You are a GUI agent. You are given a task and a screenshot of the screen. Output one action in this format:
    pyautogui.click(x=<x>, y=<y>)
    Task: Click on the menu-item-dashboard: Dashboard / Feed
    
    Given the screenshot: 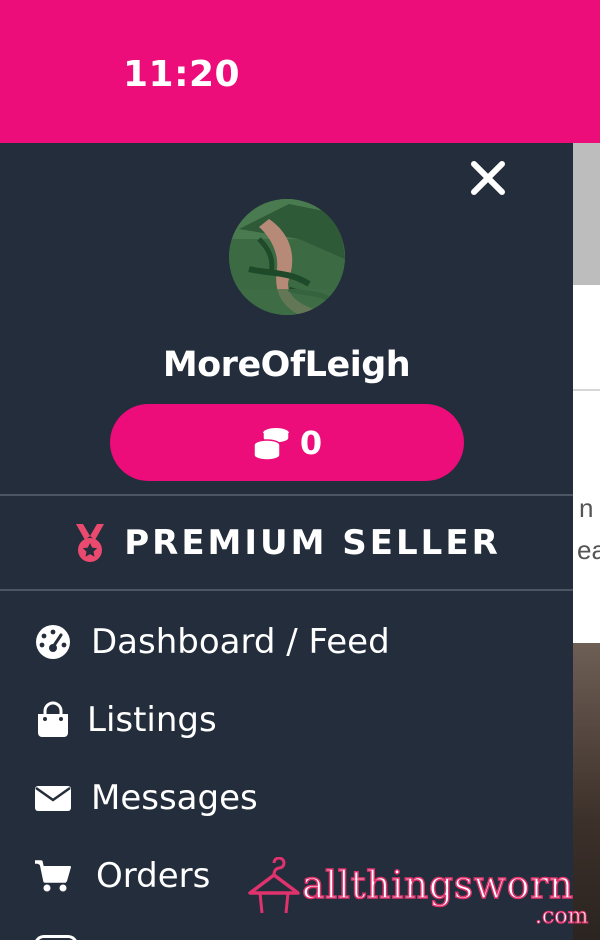 What is the action you would take?
    pyautogui.click(x=286, y=642)
    